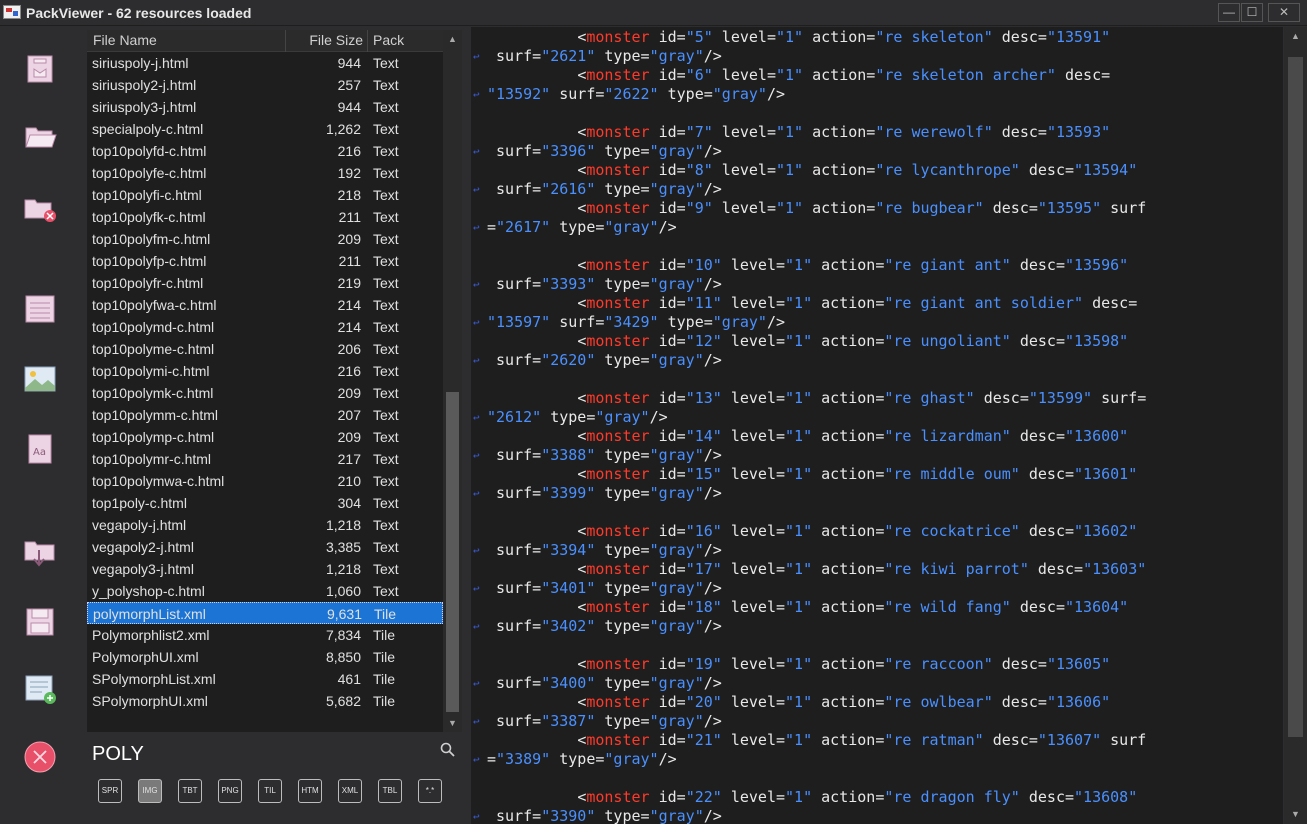 This screenshot has width=1307, height=824. Describe the element at coordinates (265, 283) in the screenshot. I see `file-row: top10polyfr-c.html 219 Text` at that location.